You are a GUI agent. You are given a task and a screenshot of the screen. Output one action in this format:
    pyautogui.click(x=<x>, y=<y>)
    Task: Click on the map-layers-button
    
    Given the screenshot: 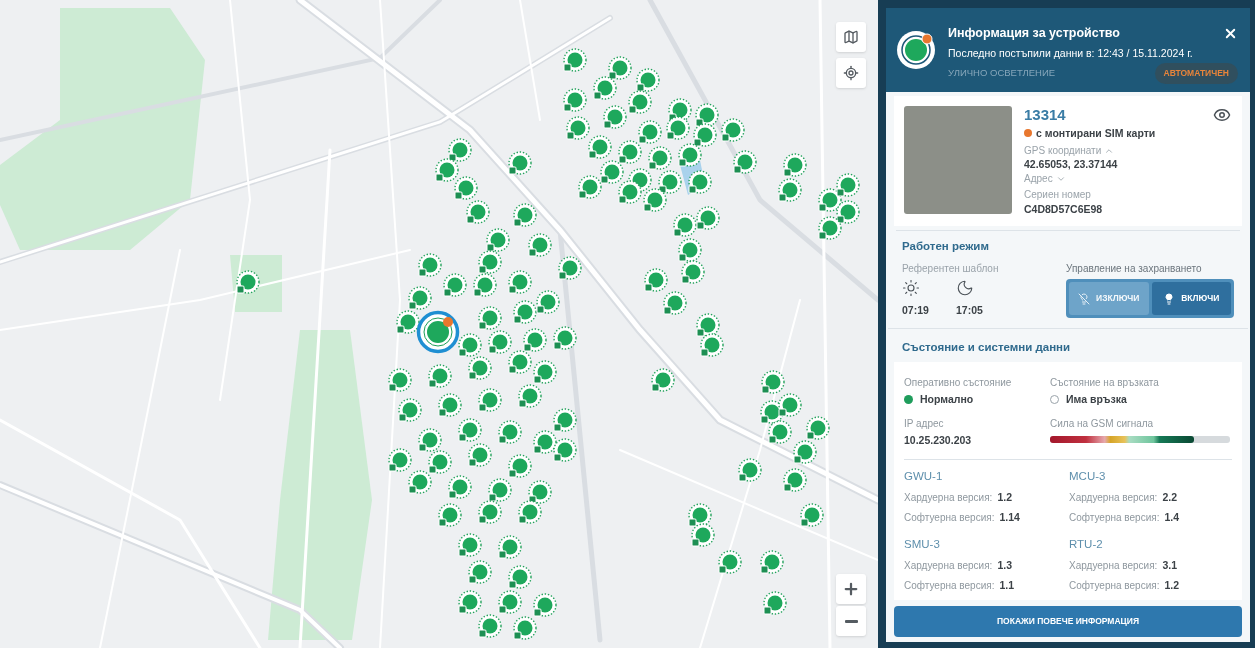 What is the action you would take?
    pyautogui.click(x=851, y=37)
    